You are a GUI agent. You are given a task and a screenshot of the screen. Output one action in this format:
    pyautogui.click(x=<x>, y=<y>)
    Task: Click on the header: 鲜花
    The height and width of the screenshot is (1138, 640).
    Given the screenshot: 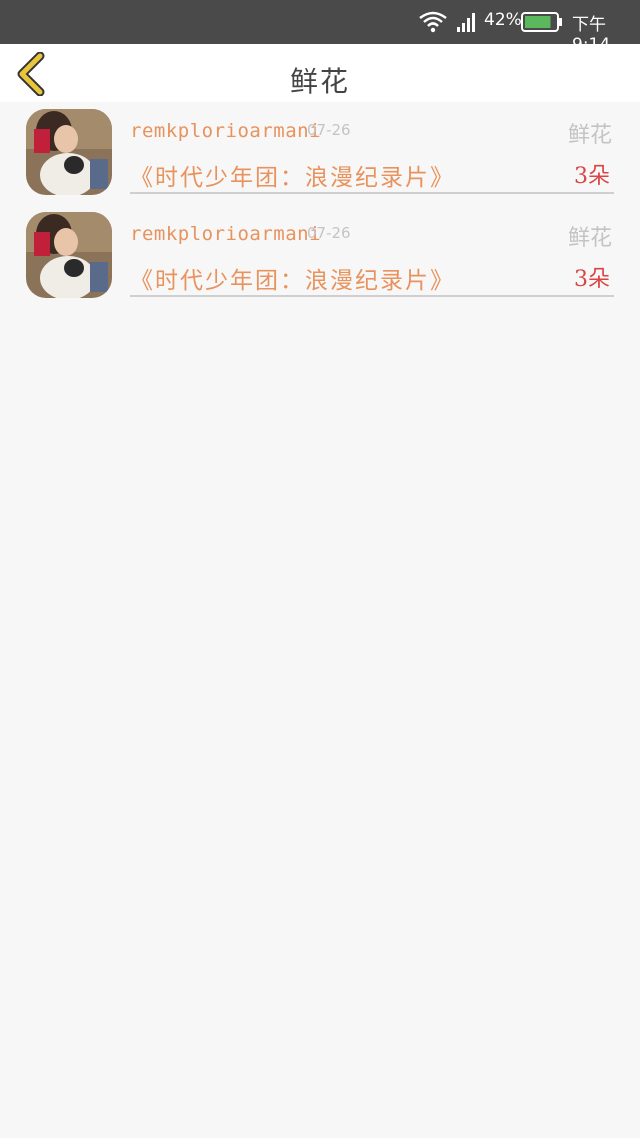 What is the action you would take?
    pyautogui.click(x=320, y=73)
    